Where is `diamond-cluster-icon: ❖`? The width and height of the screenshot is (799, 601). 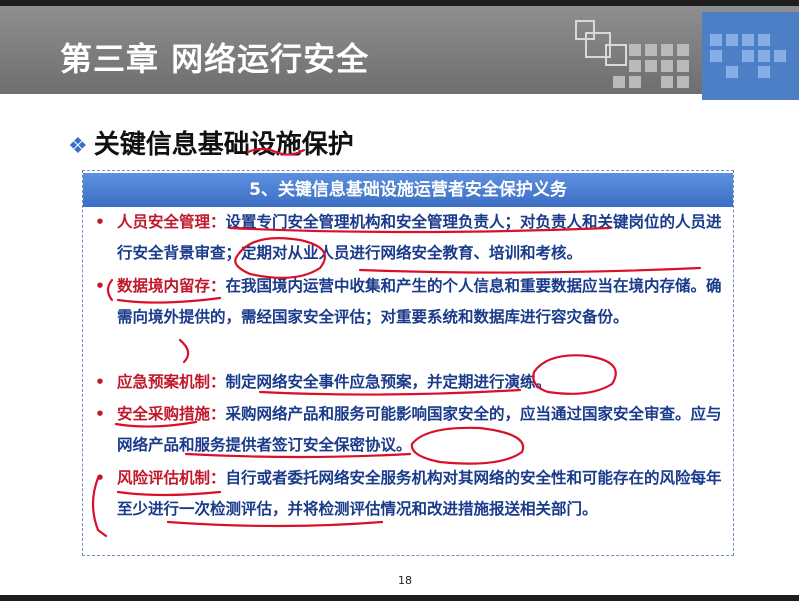 diamond-cluster-icon: ❖ is located at coordinates (78, 146).